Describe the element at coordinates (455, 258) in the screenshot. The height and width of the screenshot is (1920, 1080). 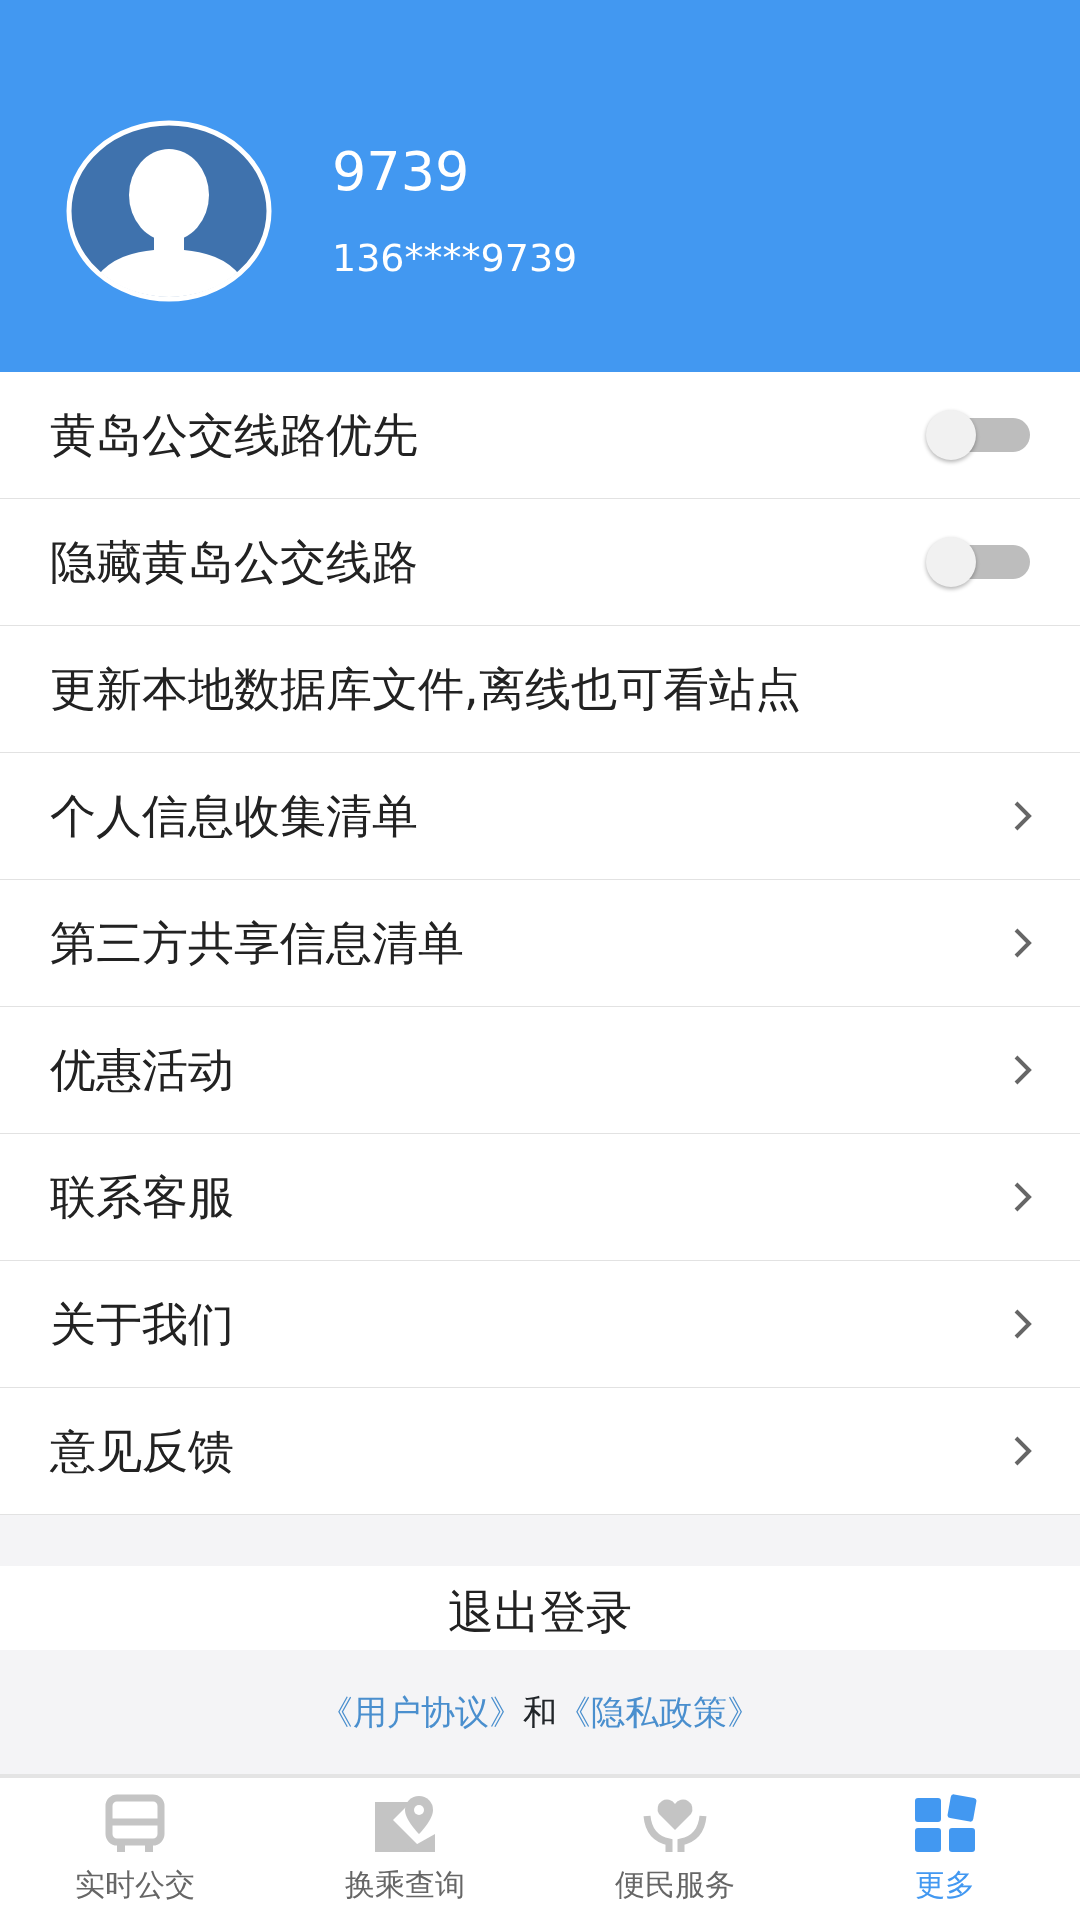
I see `phone-number: 136****9739` at that location.